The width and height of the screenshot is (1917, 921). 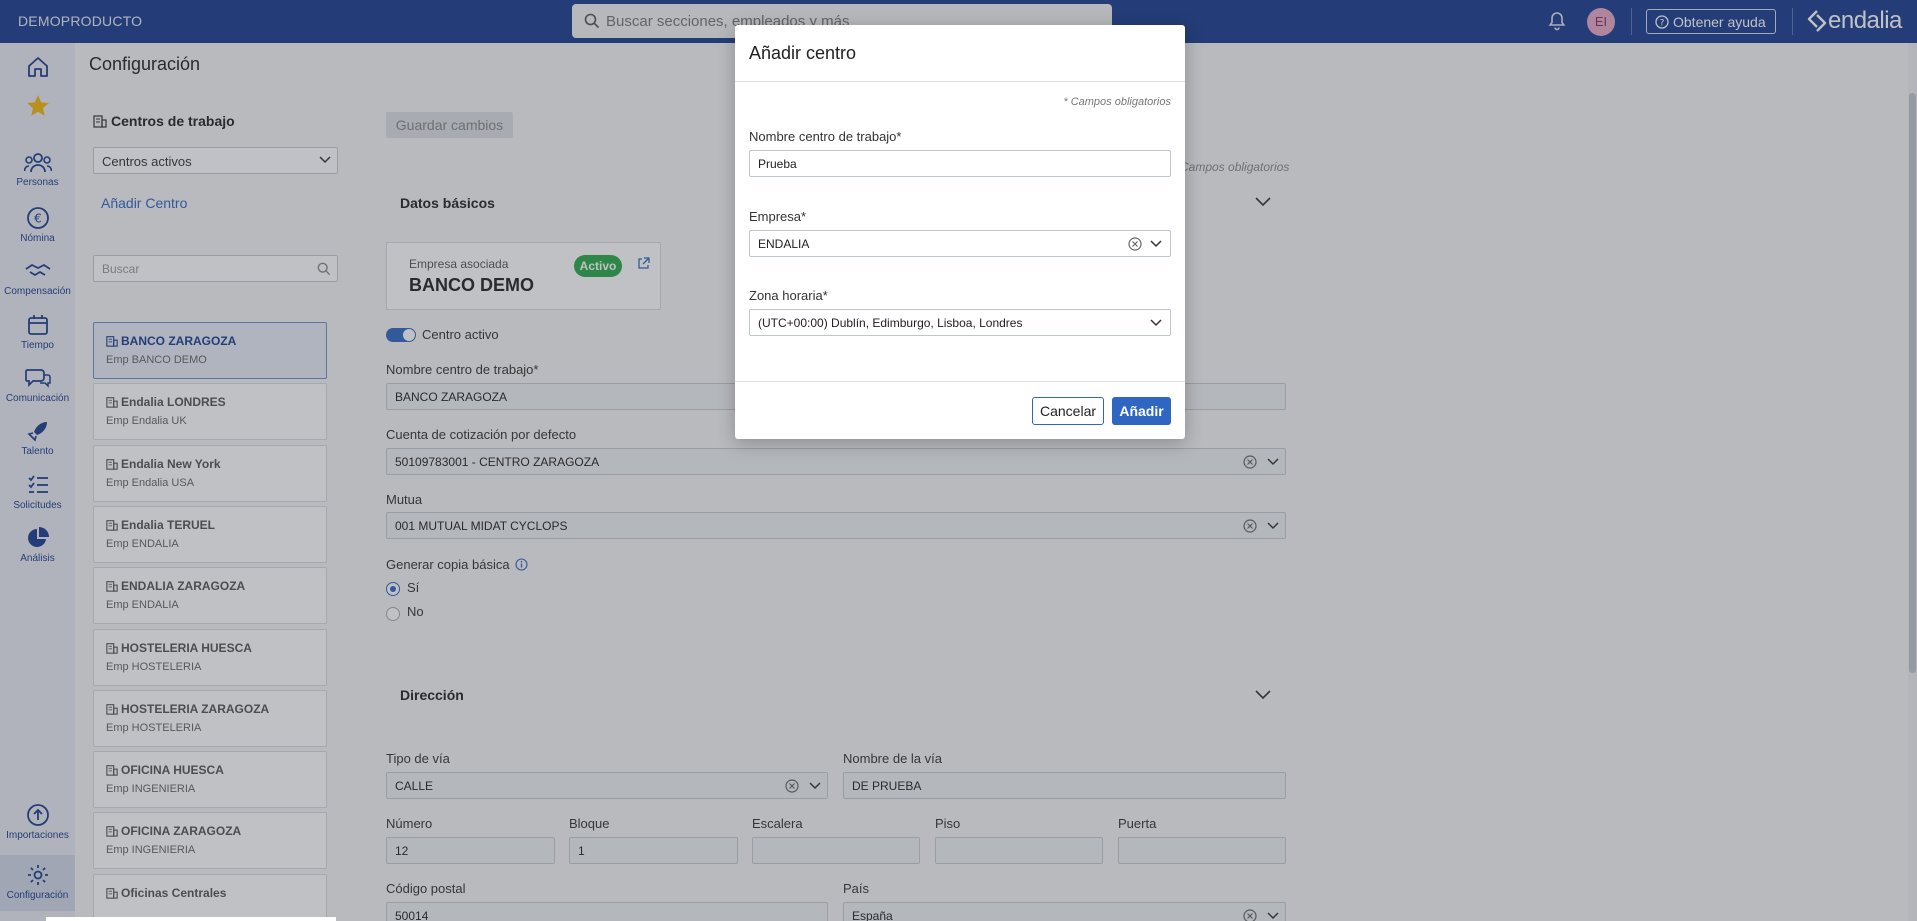 I want to click on company-label: Empresa*, so click(x=778, y=216).